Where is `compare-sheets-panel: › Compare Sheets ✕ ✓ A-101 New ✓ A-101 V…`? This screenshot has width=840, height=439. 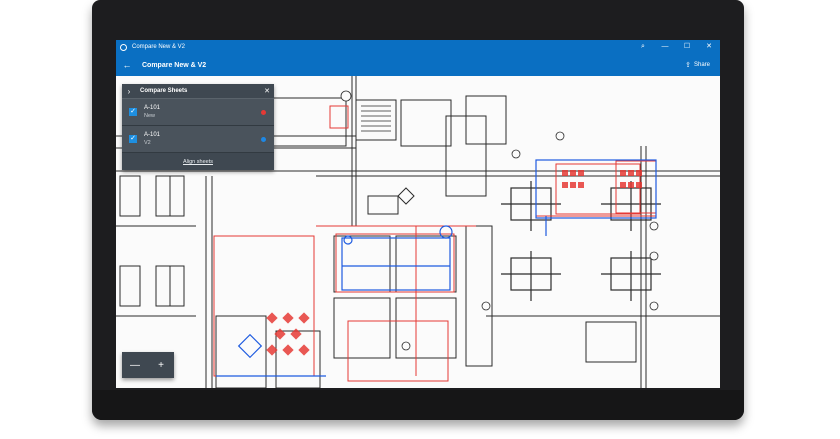 compare-sheets-panel: › Compare Sheets ✕ ✓ A-101 New ✓ A-101 V… is located at coordinates (198, 127).